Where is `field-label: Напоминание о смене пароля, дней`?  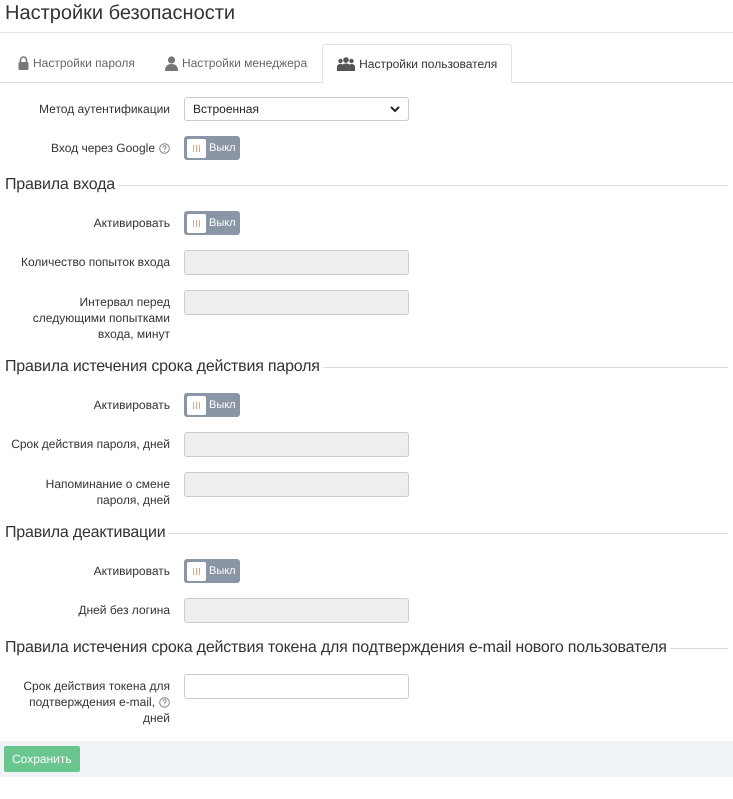 field-label: Напоминание о смене пароля, дней is located at coordinates (107, 492).